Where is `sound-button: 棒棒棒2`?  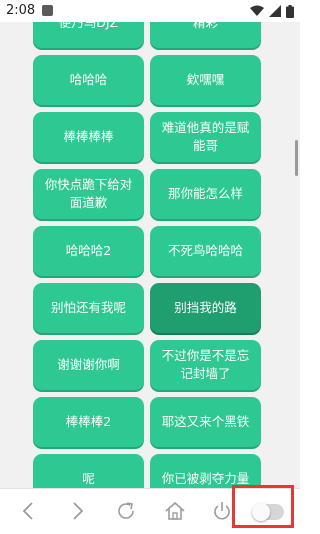
sound-button: 棒棒棒2 is located at coordinates (88, 422).